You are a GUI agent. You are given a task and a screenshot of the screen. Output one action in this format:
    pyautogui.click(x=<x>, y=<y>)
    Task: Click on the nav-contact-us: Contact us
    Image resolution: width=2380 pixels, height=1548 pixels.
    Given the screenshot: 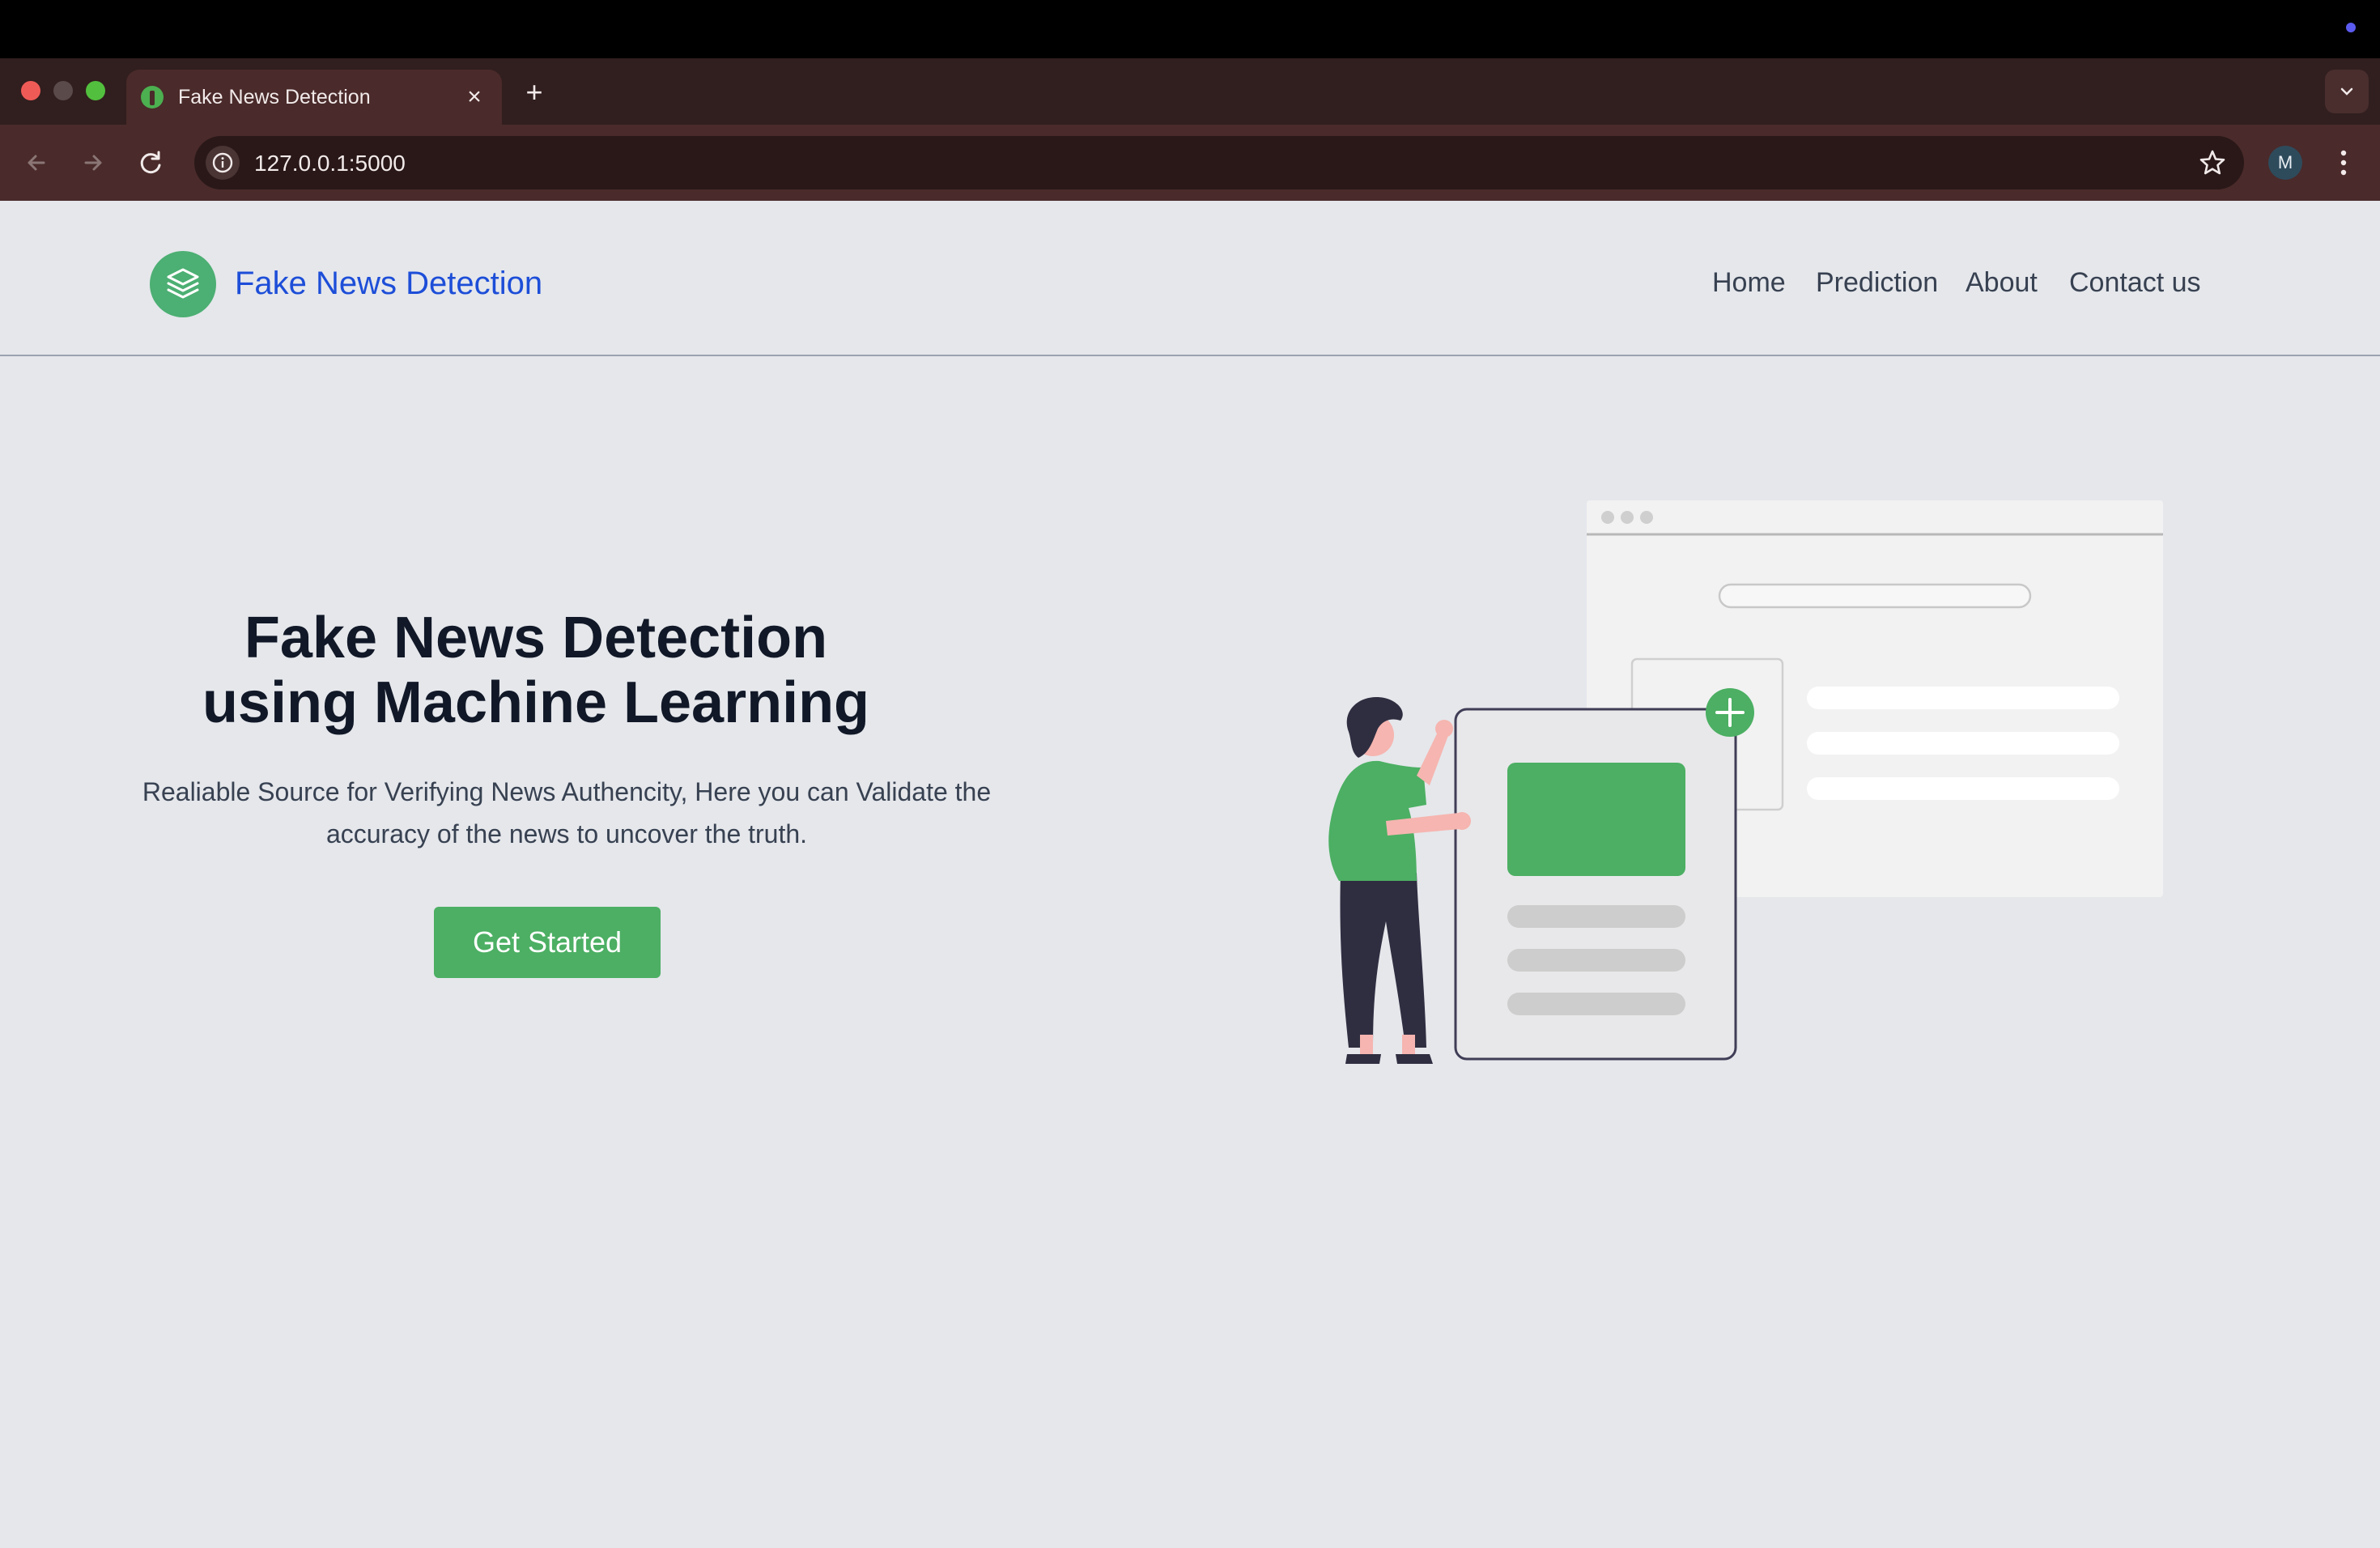 What is the action you would take?
    pyautogui.click(x=2135, y=283)
    